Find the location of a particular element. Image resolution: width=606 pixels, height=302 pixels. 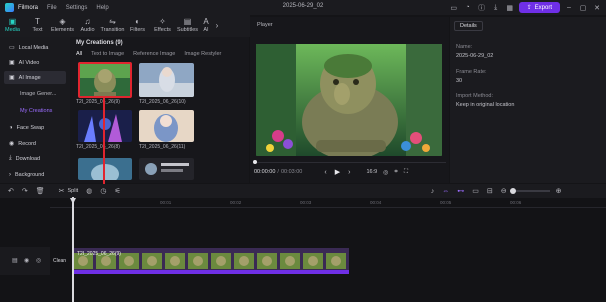

player-controls: 00:00:00 / 00:03:00 ‹ ▶ › 16:9 ◎ ⌗ ⛶ is located at coordinates (350, 172).